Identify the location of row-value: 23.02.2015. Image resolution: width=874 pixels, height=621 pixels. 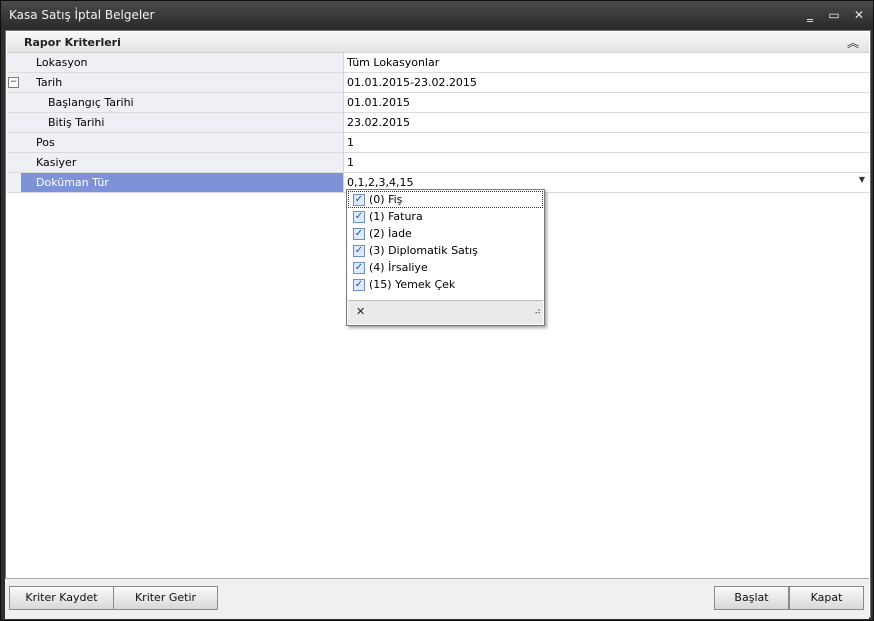
(606, 122).